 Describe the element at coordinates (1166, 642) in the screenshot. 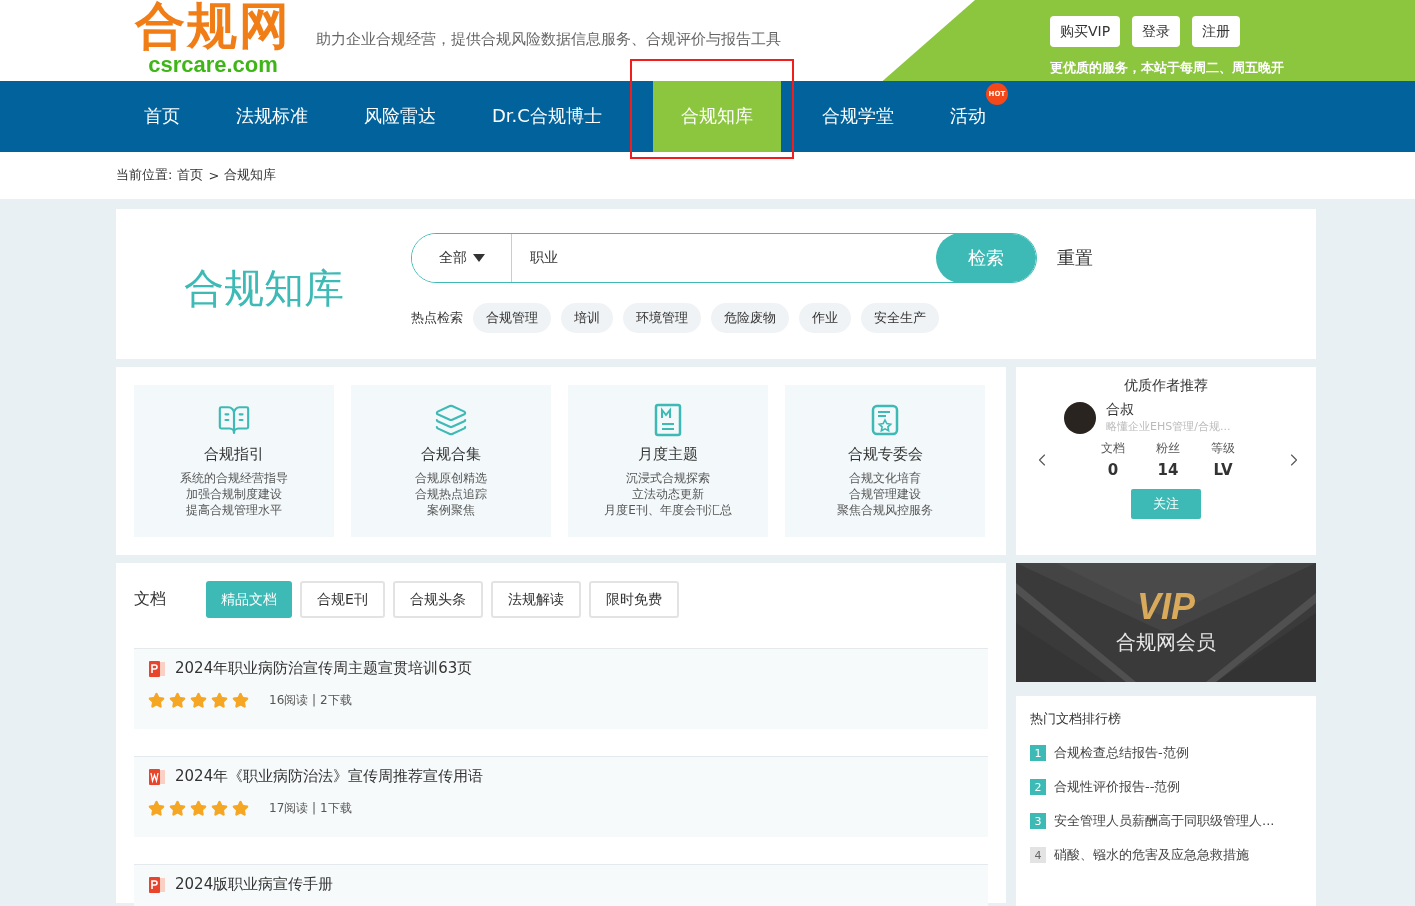

I see `vip-caption: 合规网会员` at that location.